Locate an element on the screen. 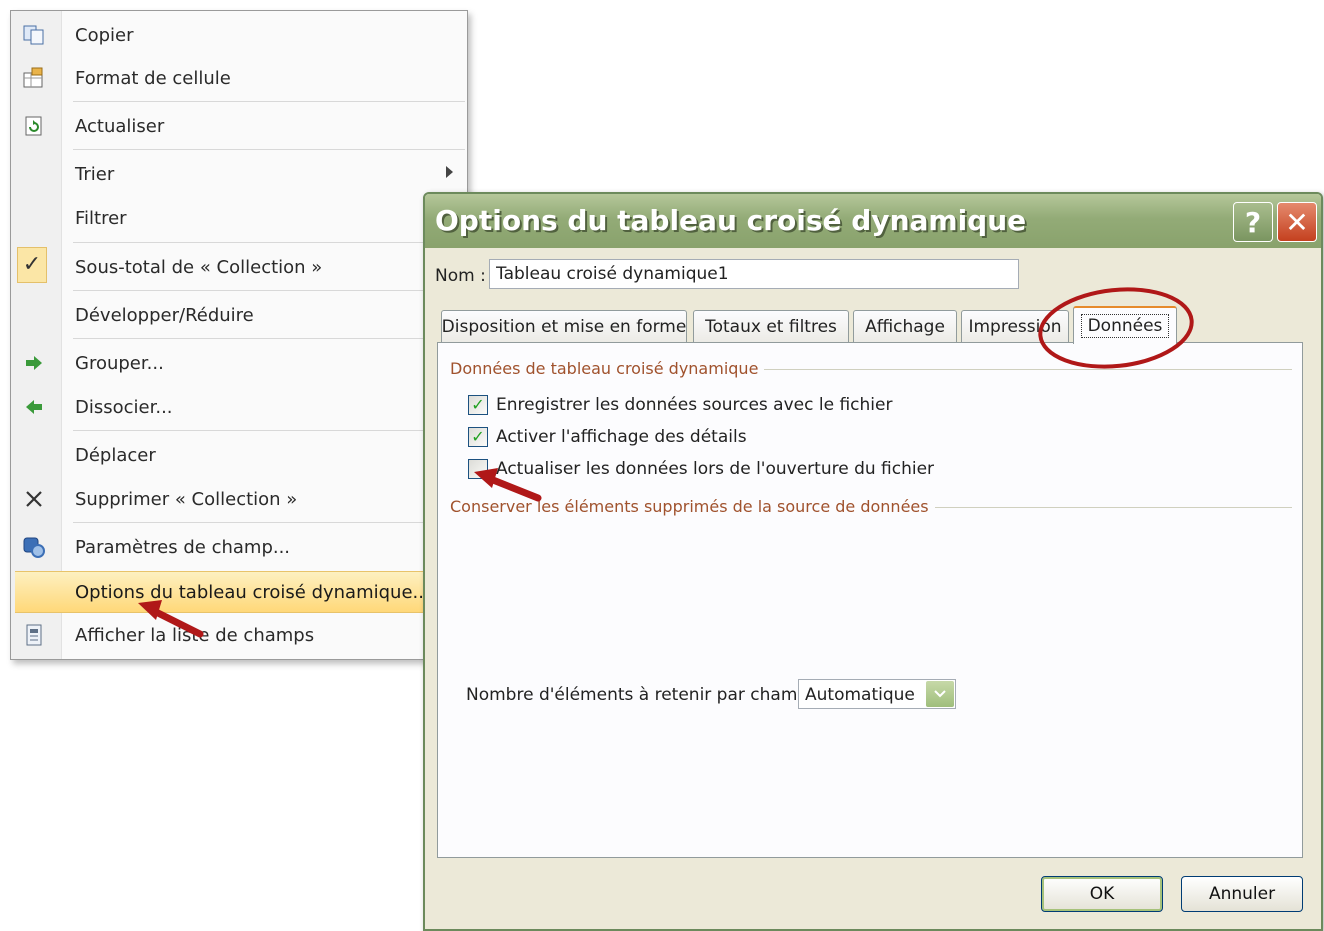 Image resolution: width=1324 pixels, height=931 pixels. checkbox-row-enable-details: ✓ Activer l'affichage des détails is located at coordinates (607, 437).